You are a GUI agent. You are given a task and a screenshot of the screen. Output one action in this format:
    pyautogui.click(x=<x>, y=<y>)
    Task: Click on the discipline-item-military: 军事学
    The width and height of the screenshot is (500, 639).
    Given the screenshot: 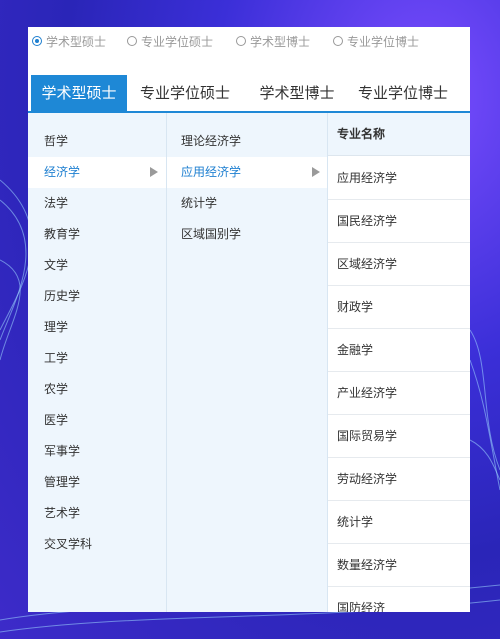 What is the action you would take?
    pyautogui.click(x=97, y=451)
    